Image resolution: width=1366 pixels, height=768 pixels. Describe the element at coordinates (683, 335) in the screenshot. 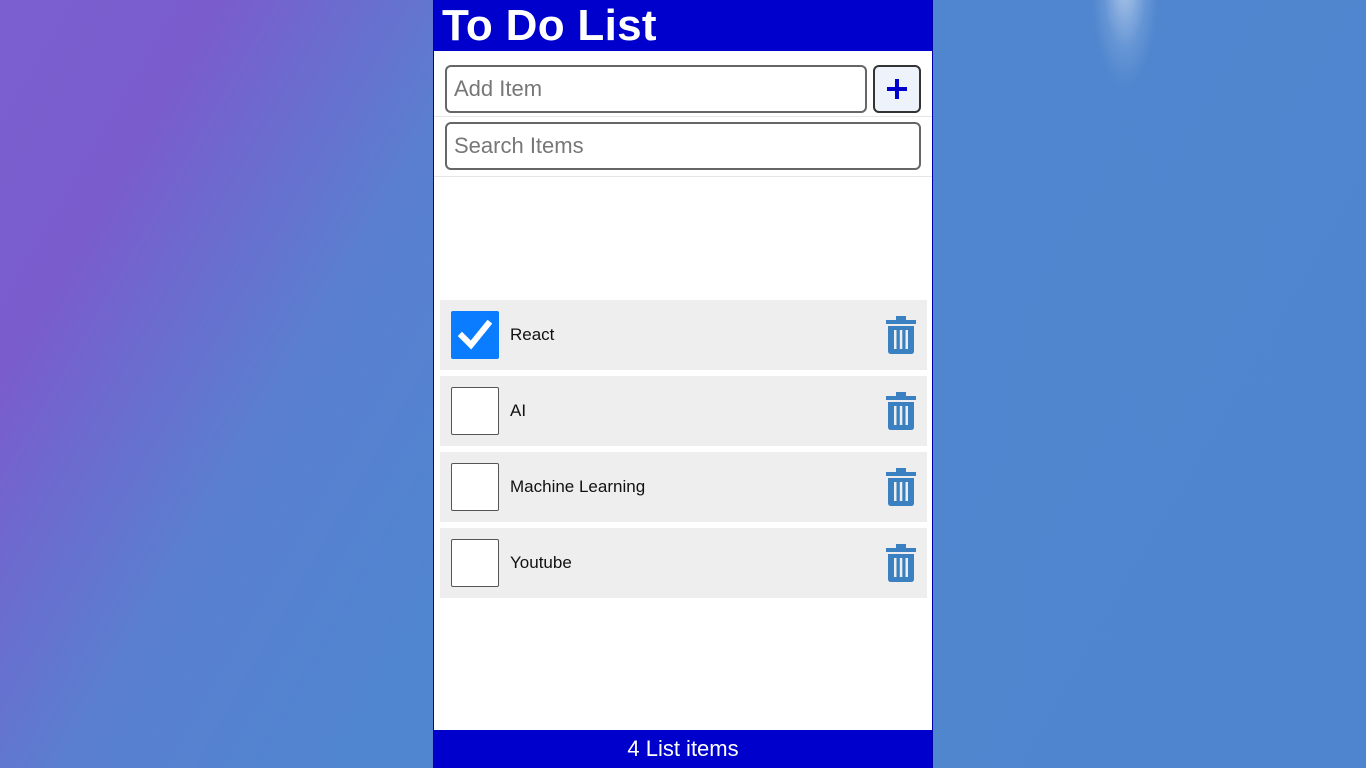

I see `list-item: React` at that location.